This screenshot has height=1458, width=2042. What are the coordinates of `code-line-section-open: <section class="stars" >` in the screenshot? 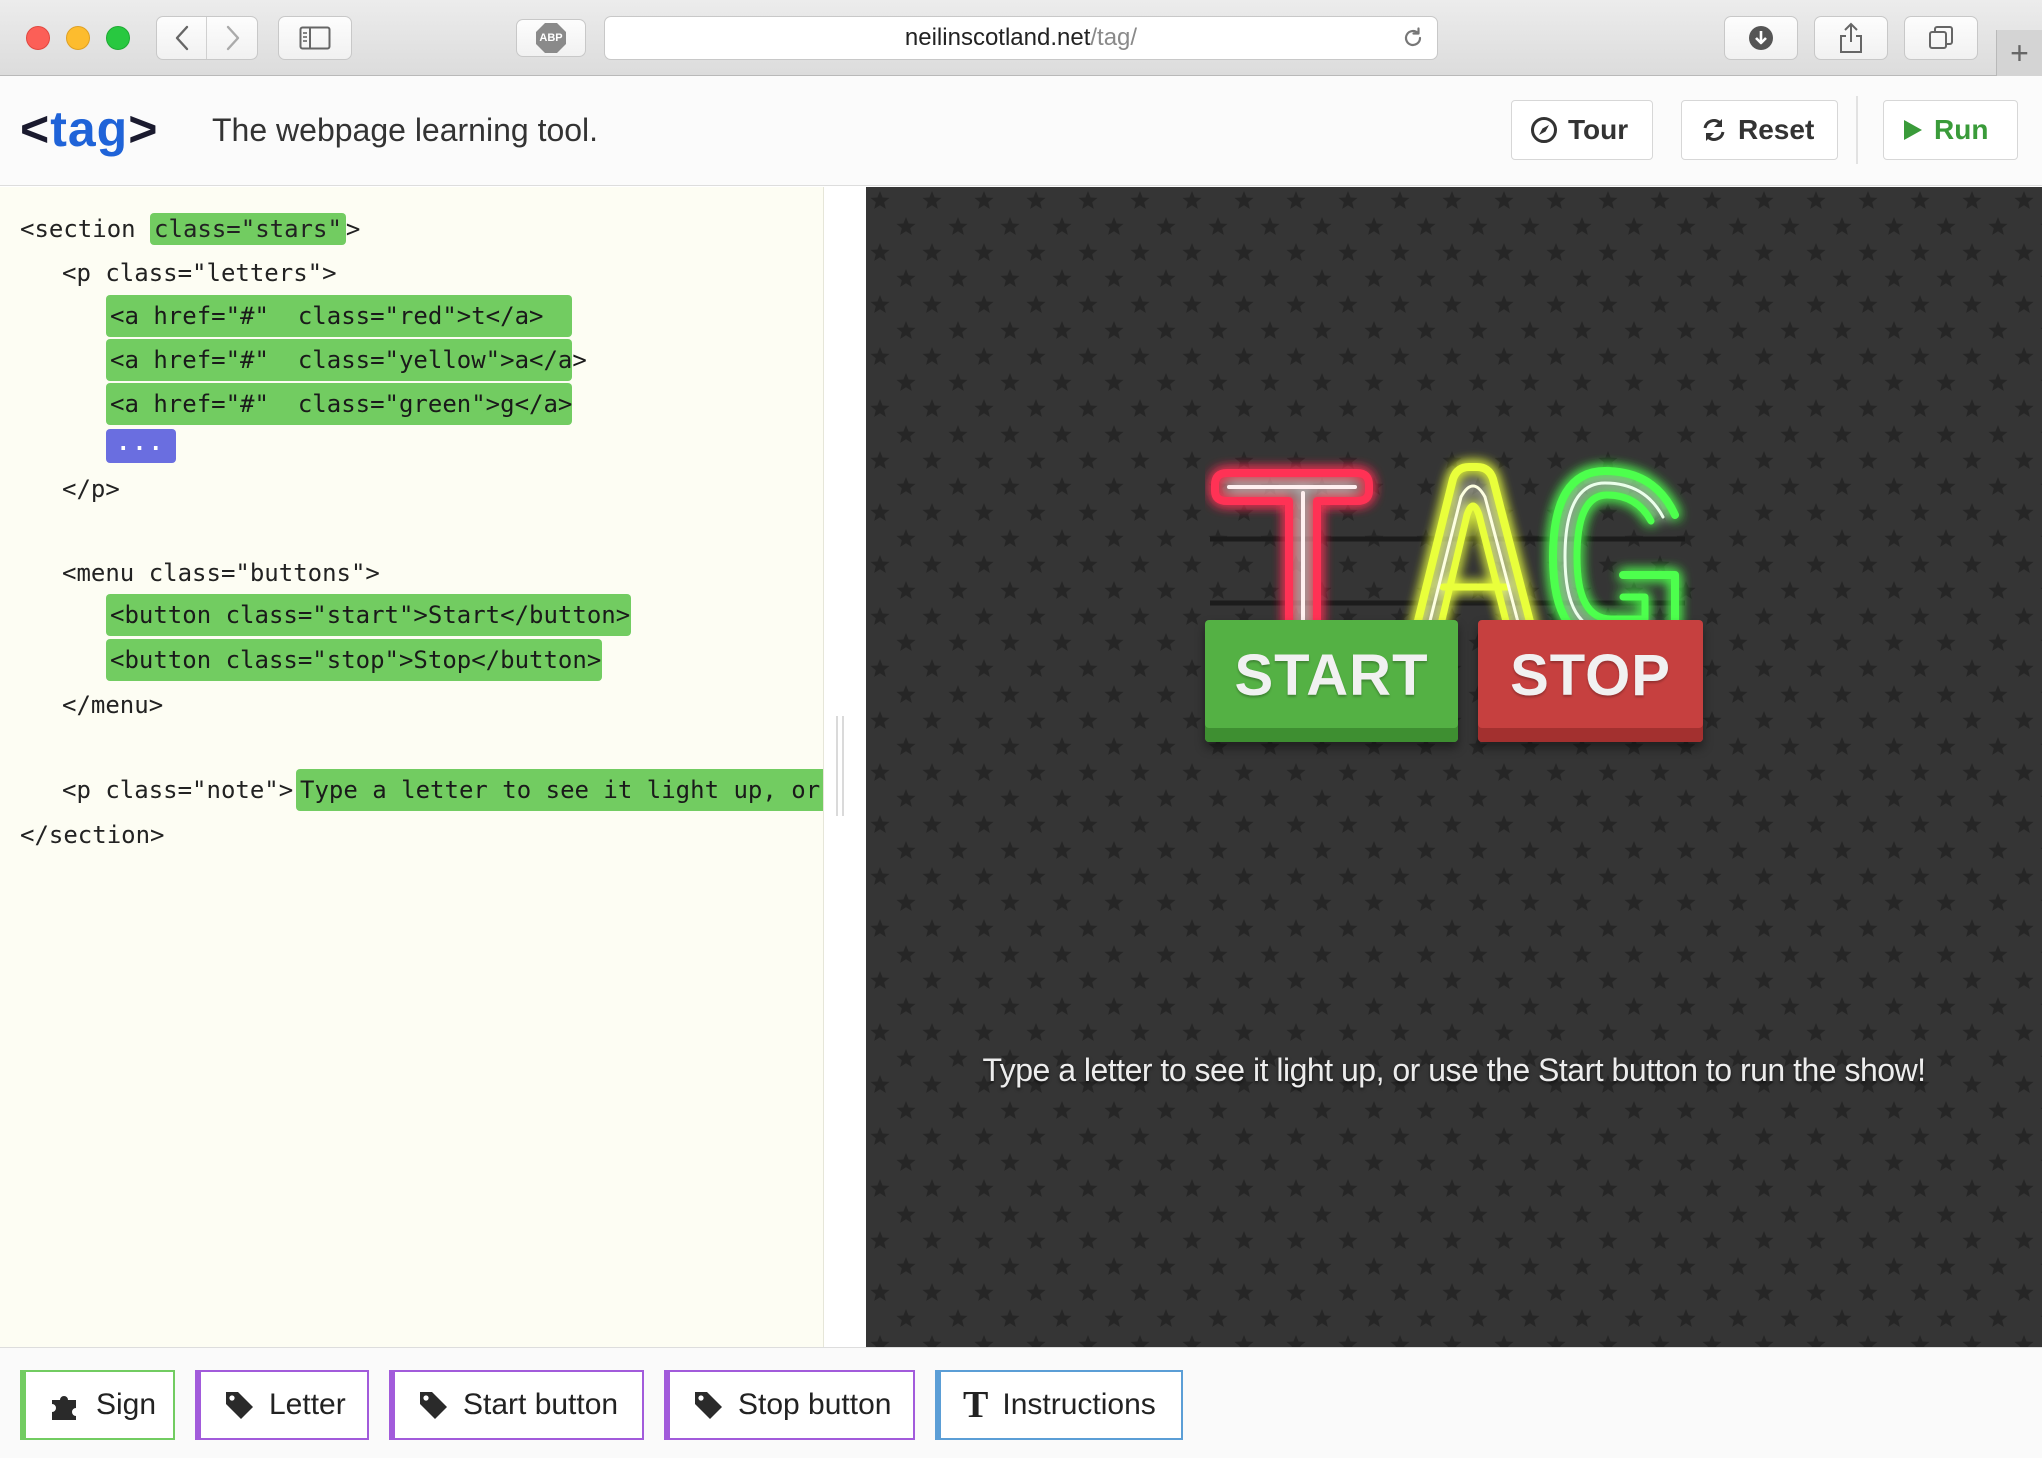 It's located at (190, 229).